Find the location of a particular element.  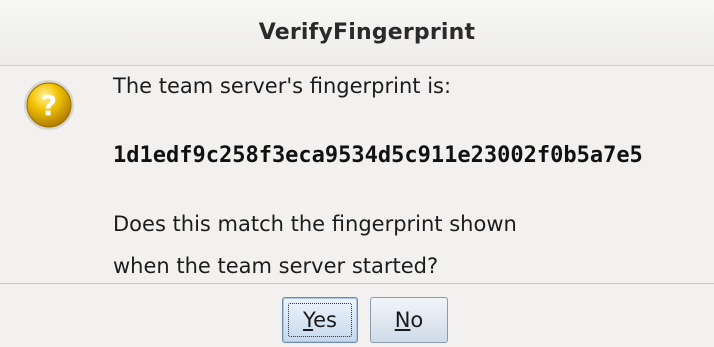

yes-button: Yes is located at coordinates (320, 320).